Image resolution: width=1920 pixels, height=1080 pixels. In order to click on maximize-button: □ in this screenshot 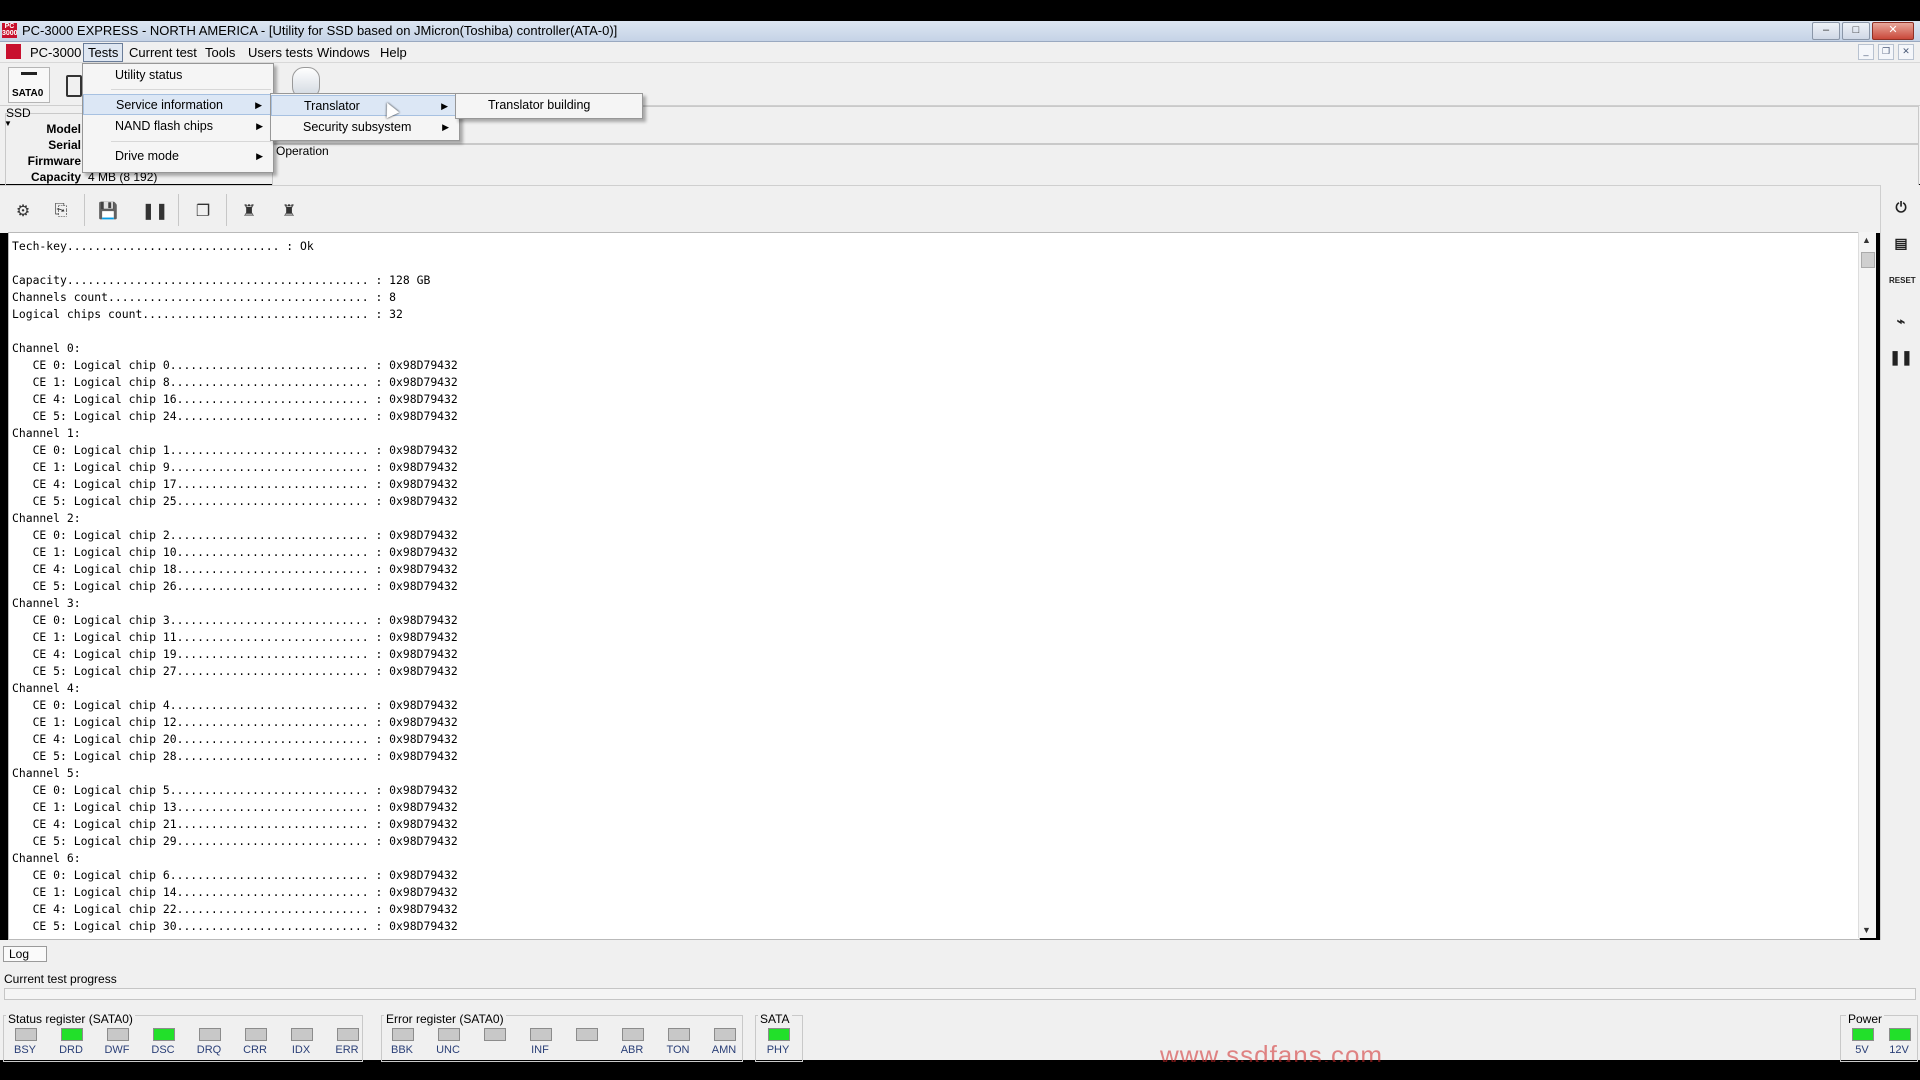, I will do `click(1856, 31)`.